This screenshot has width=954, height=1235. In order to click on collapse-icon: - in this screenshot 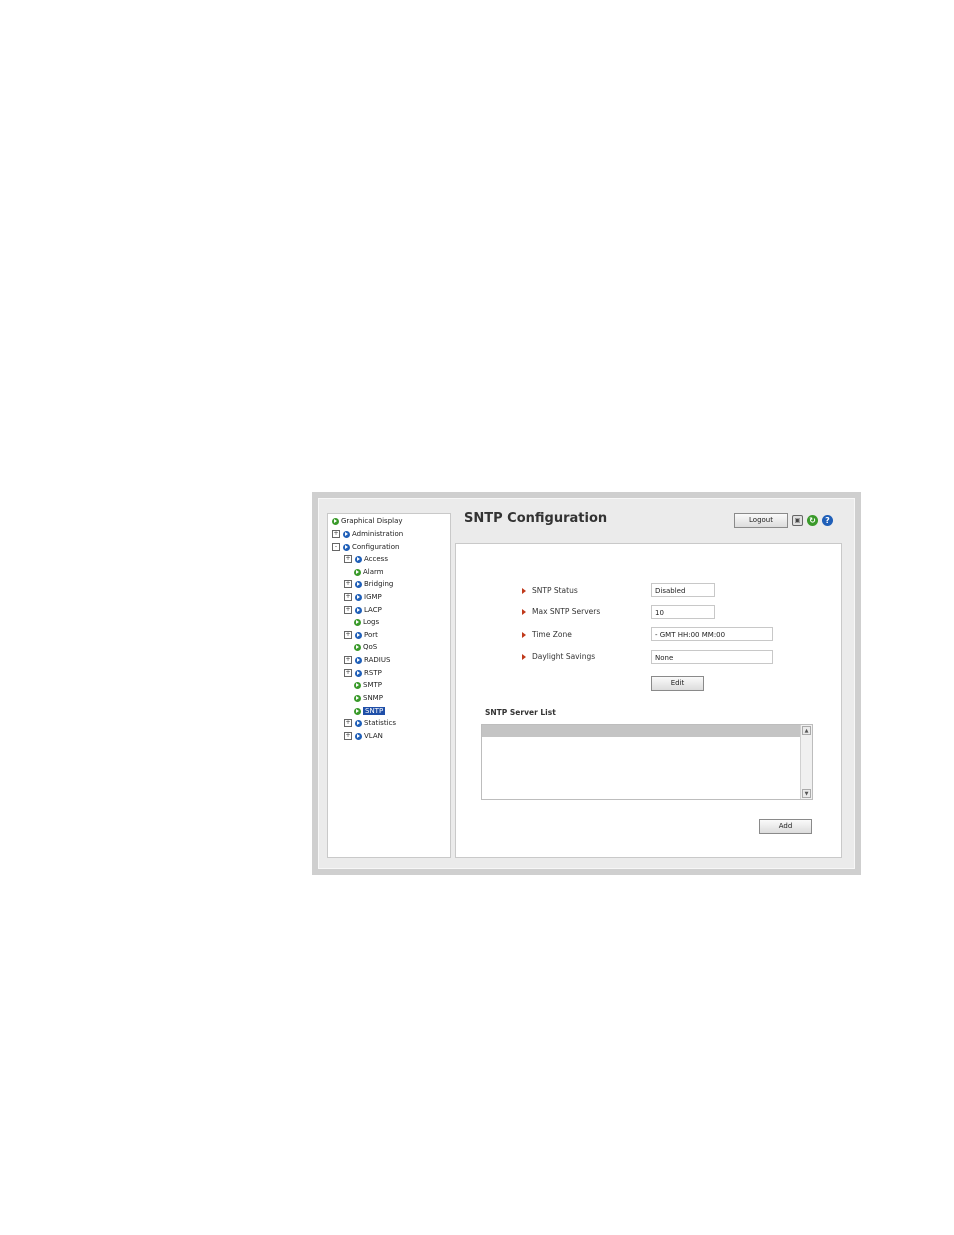, I will do `click(336, 547)`.